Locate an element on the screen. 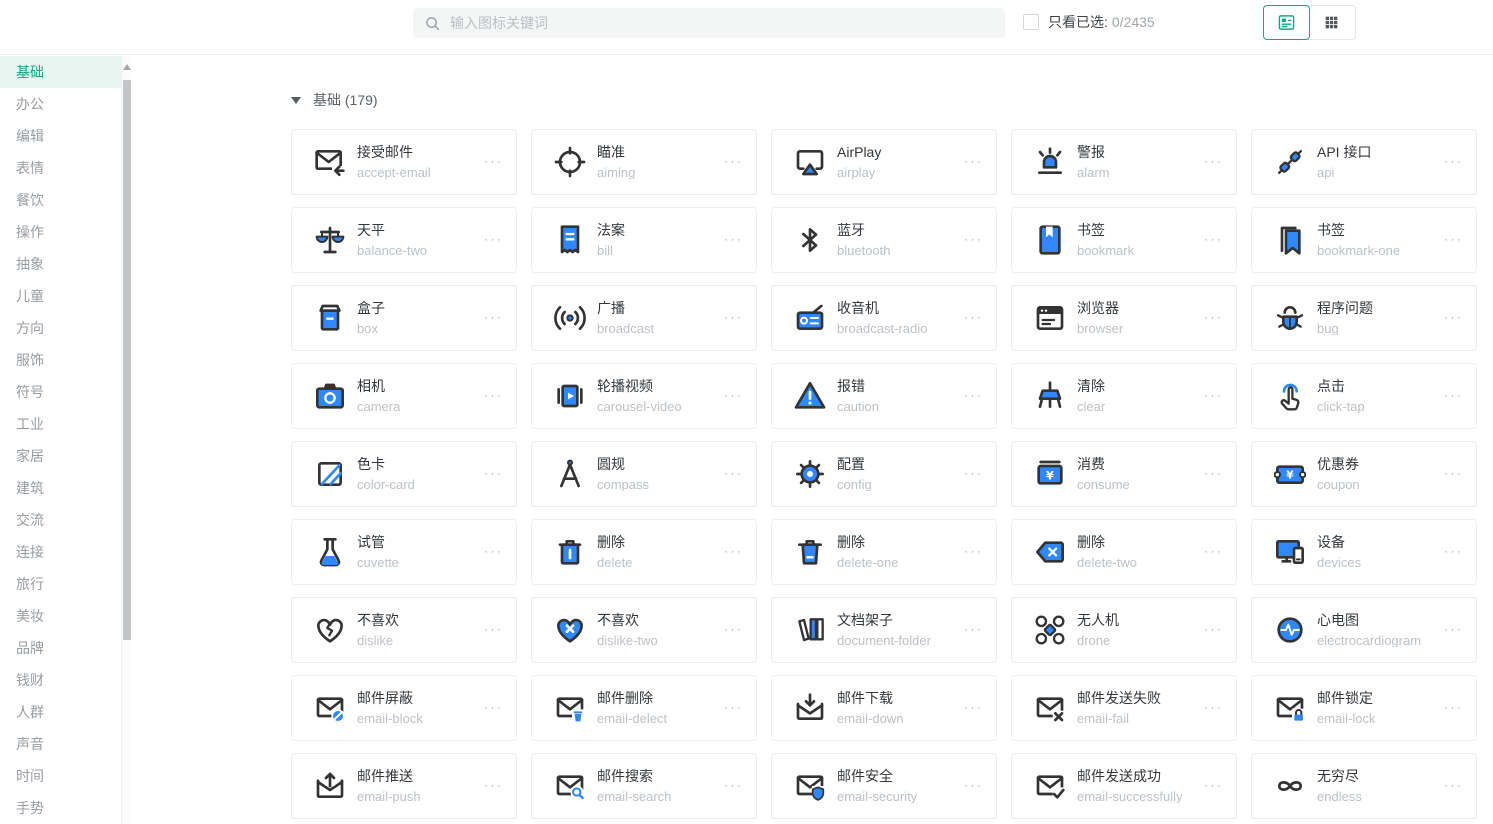  icon-card-devices: 设备 devices ··· is located at coordinates (1364, 552).